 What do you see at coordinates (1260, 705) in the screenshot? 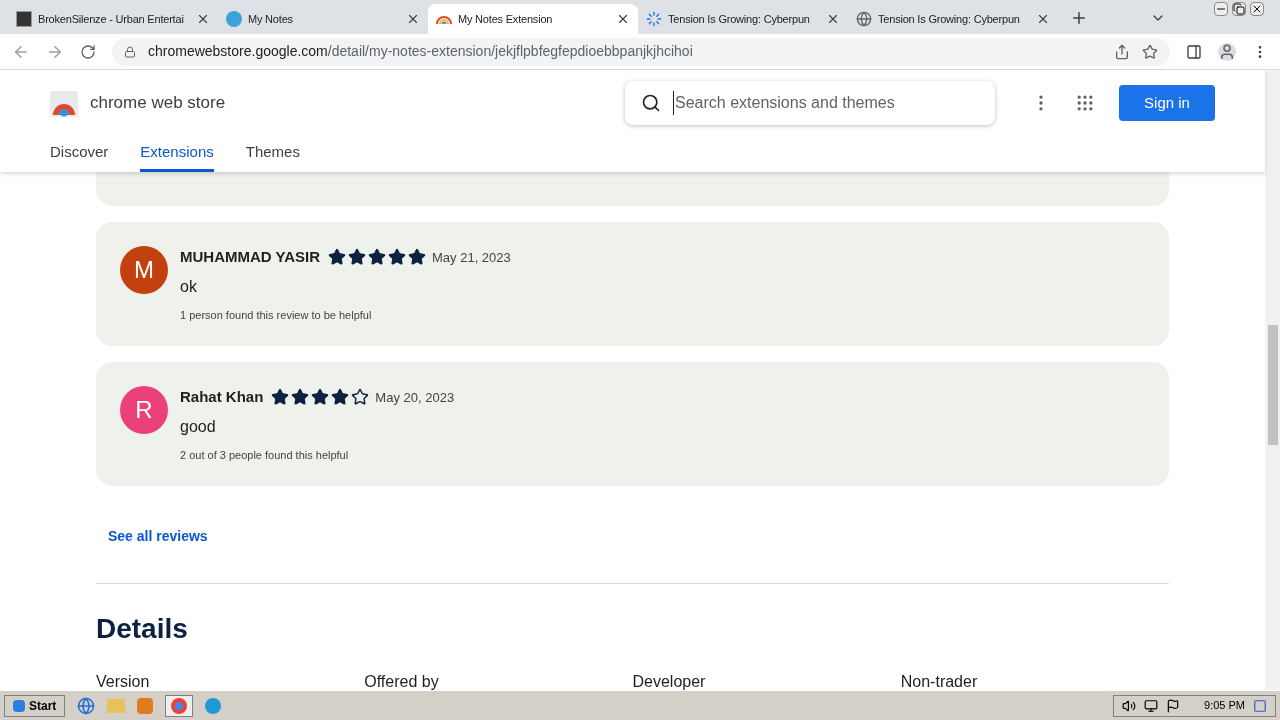
I see `desktop-icon` at bounding box center [1260, 705].